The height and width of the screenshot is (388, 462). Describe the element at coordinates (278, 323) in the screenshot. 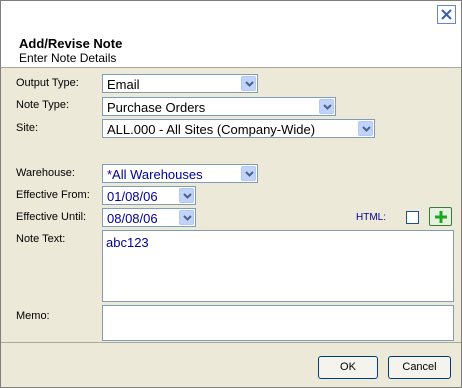

I see `memo-area` at that location.